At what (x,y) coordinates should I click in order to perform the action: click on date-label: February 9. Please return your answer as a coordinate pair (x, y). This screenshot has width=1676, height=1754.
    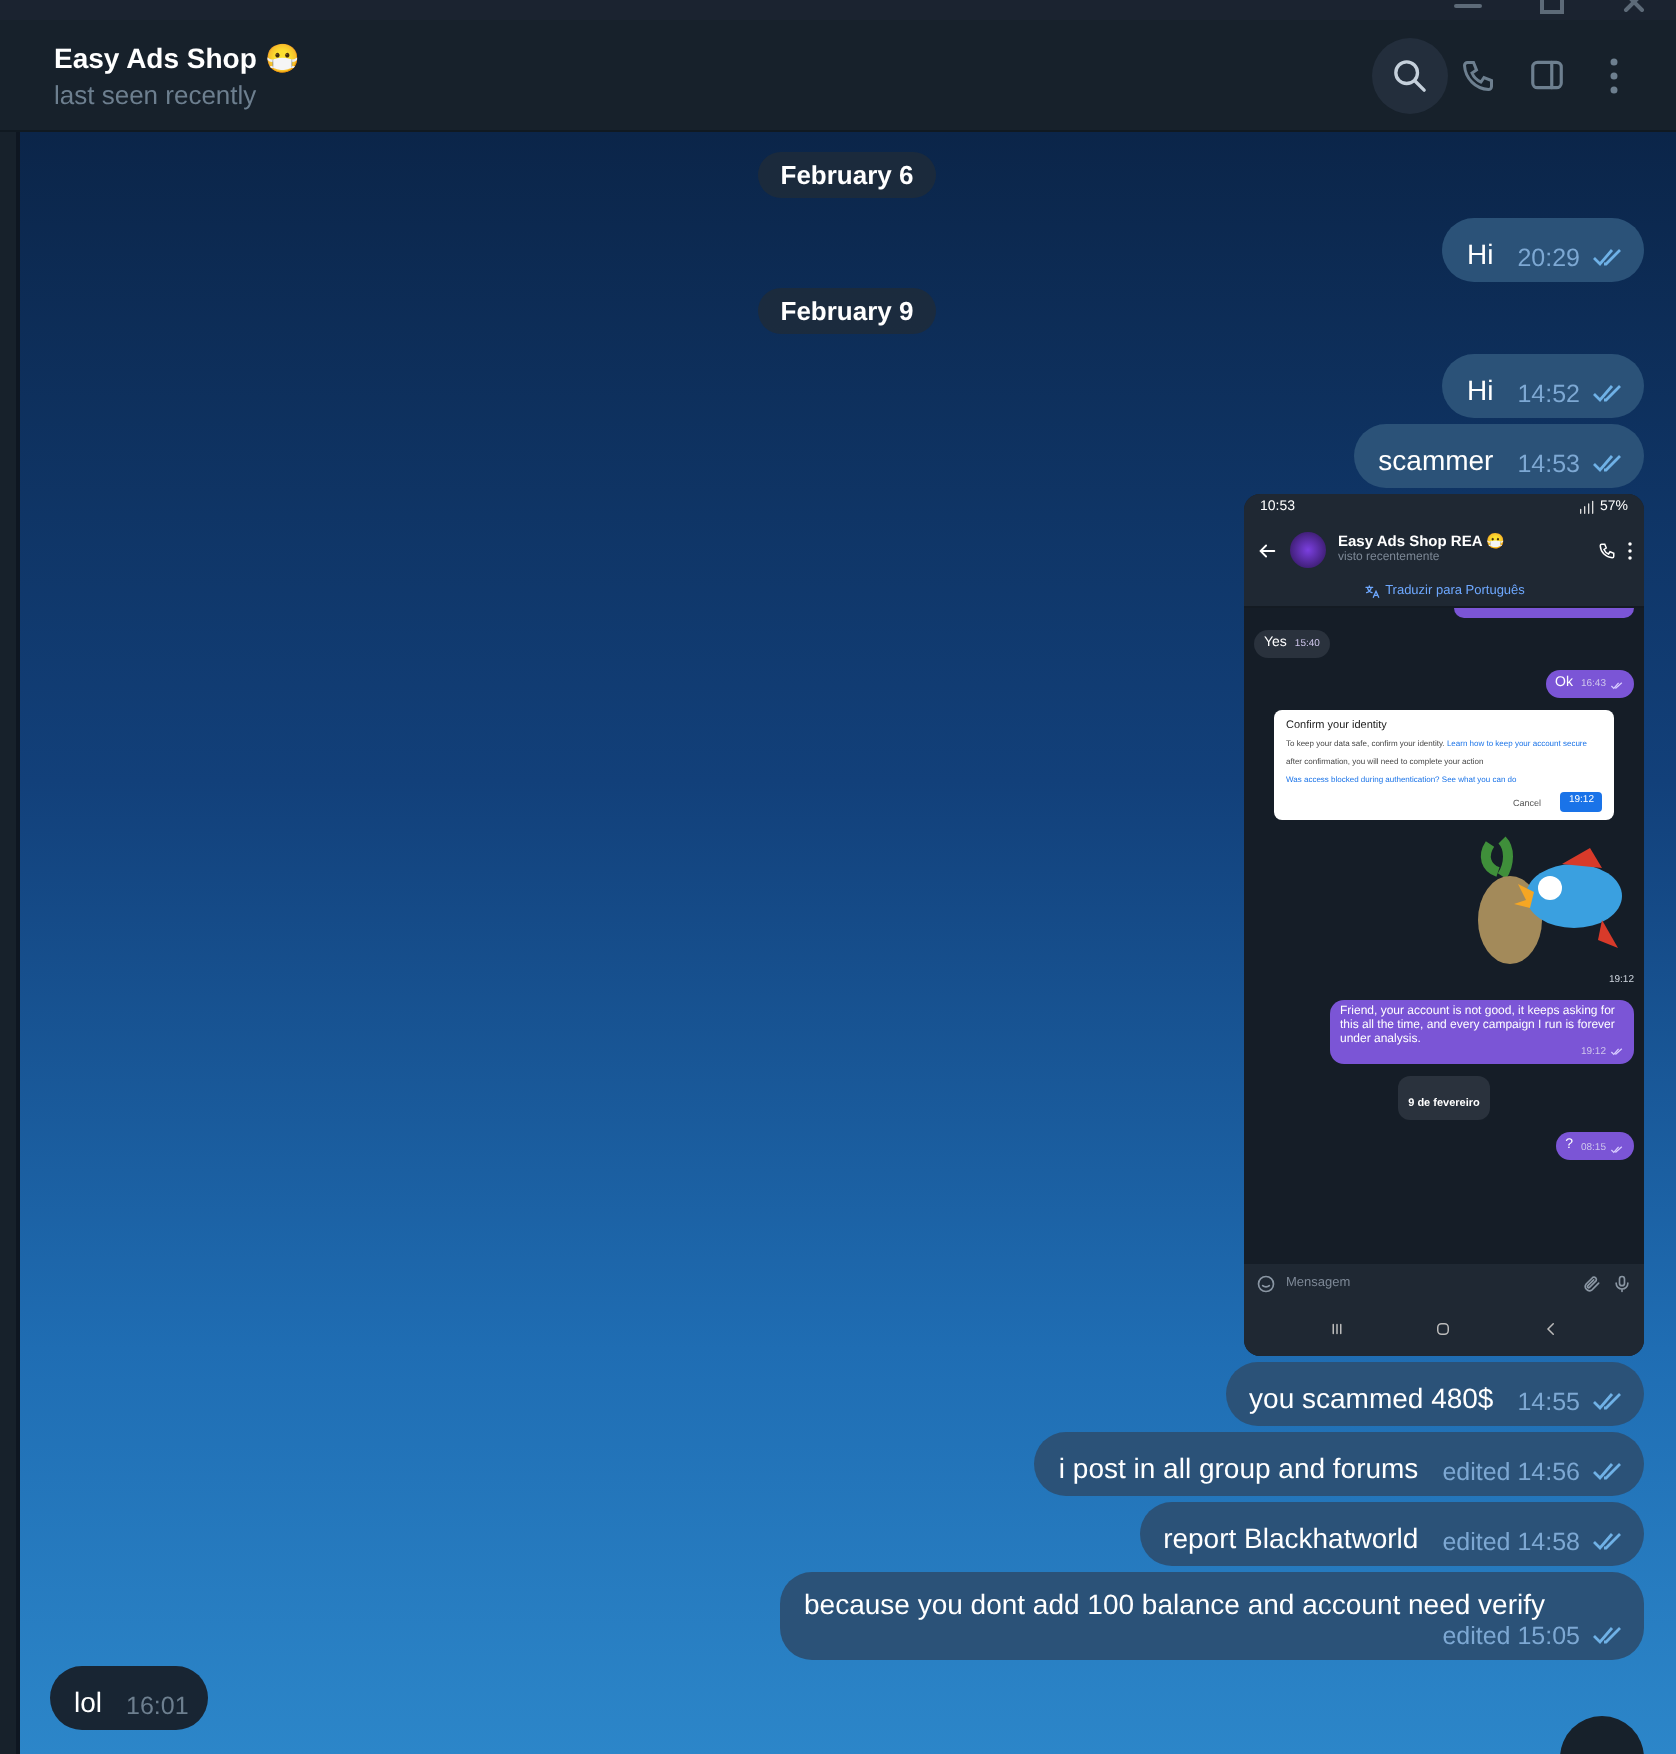
    Looking at the image, I should click on (847, 311).